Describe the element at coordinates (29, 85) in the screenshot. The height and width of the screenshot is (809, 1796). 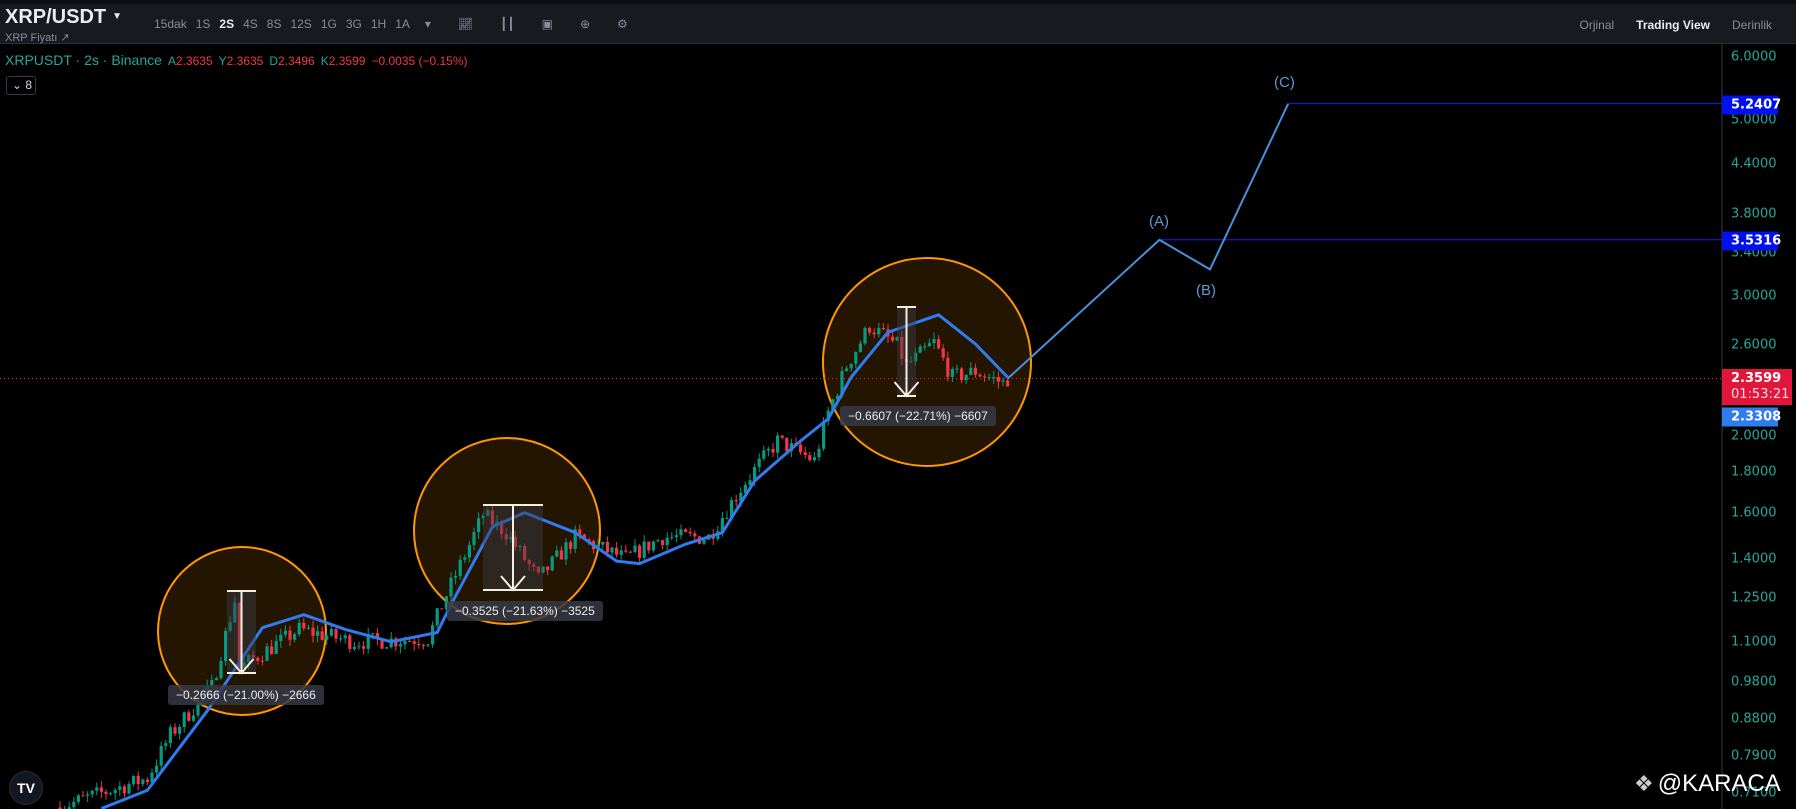
I see `indicator-count: 8` at that location.